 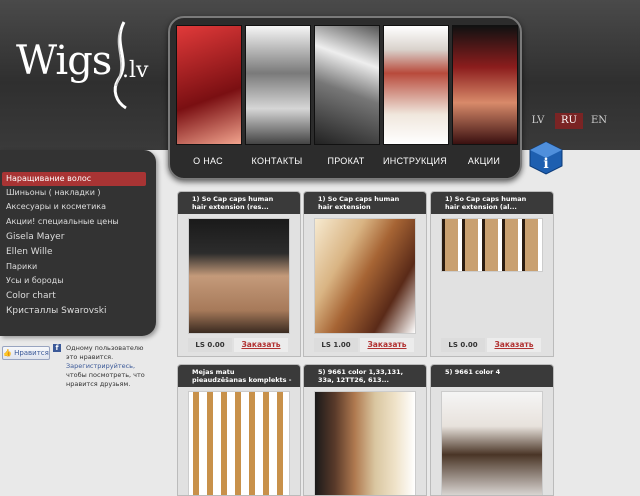 I want to click on sidebar-item-gisela-mayer: Gisela Mayer, so click(x=76, y=237).